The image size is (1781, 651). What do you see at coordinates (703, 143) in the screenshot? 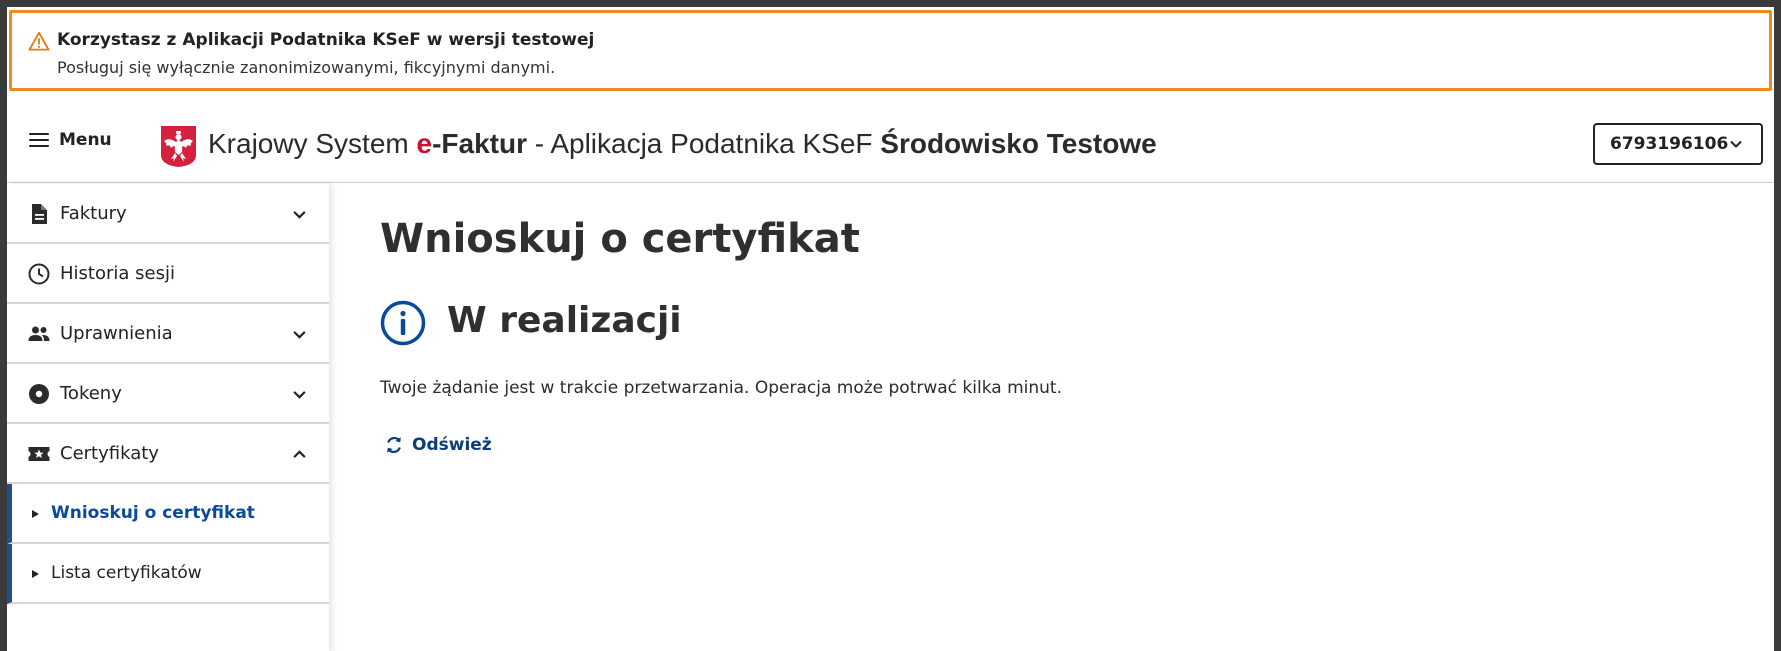
I see `app-title-middle: - Aplikacja Podatnika KSeF` at bounding box center [703, 143].